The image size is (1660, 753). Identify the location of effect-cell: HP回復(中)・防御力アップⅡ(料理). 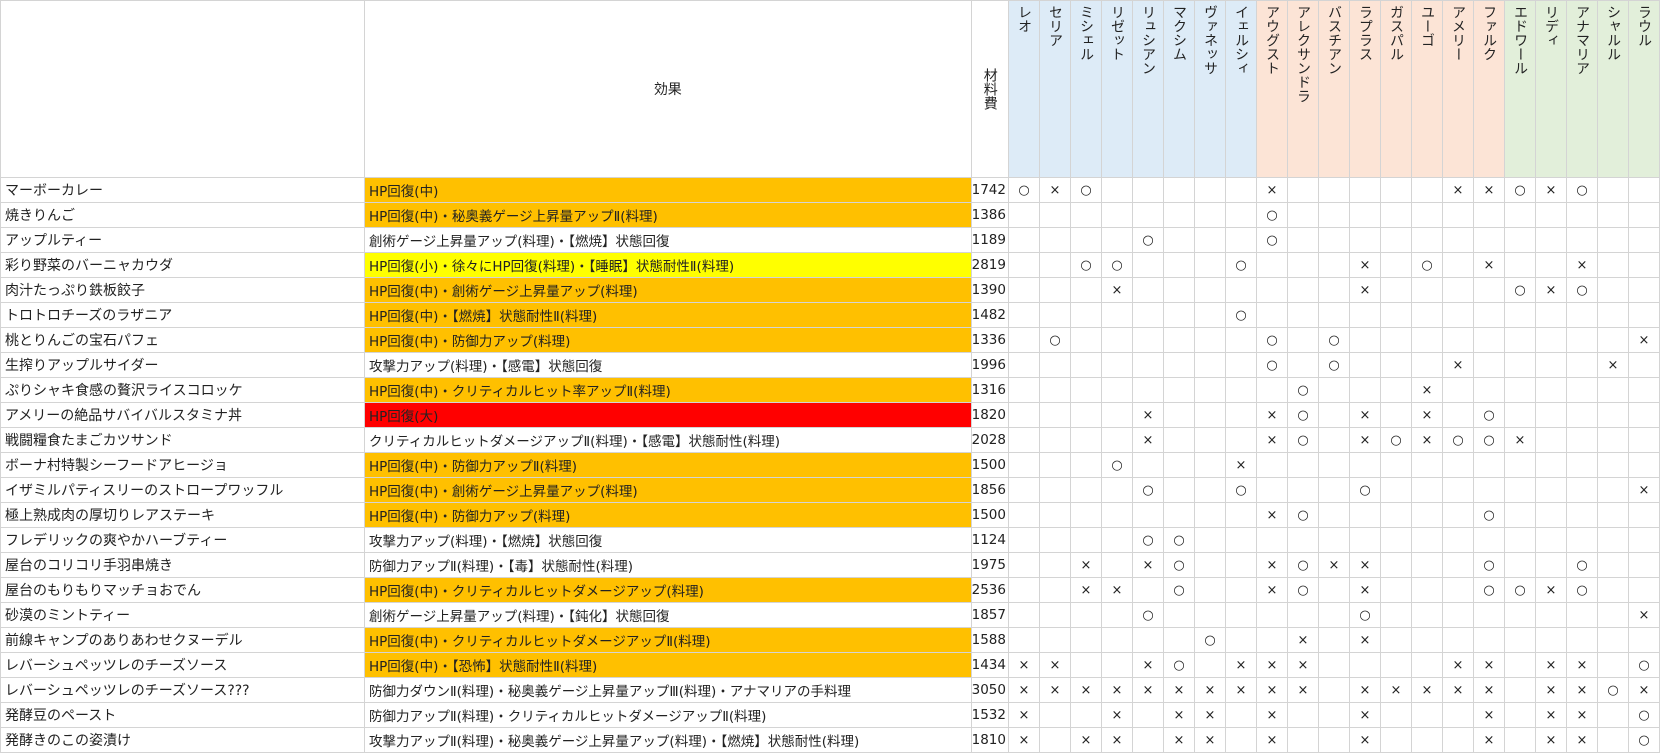
(668, 465).